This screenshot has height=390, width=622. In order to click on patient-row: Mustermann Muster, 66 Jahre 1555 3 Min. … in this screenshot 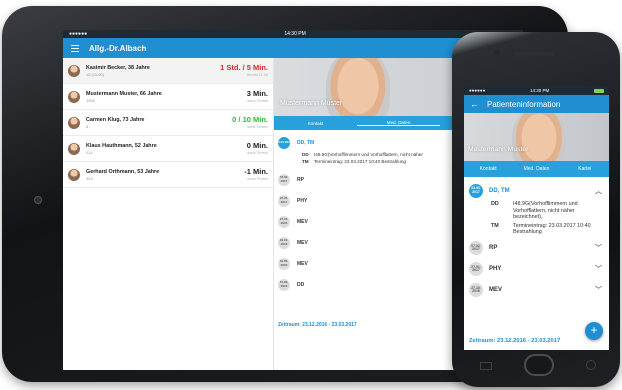, I will do `click(168, 97)`.